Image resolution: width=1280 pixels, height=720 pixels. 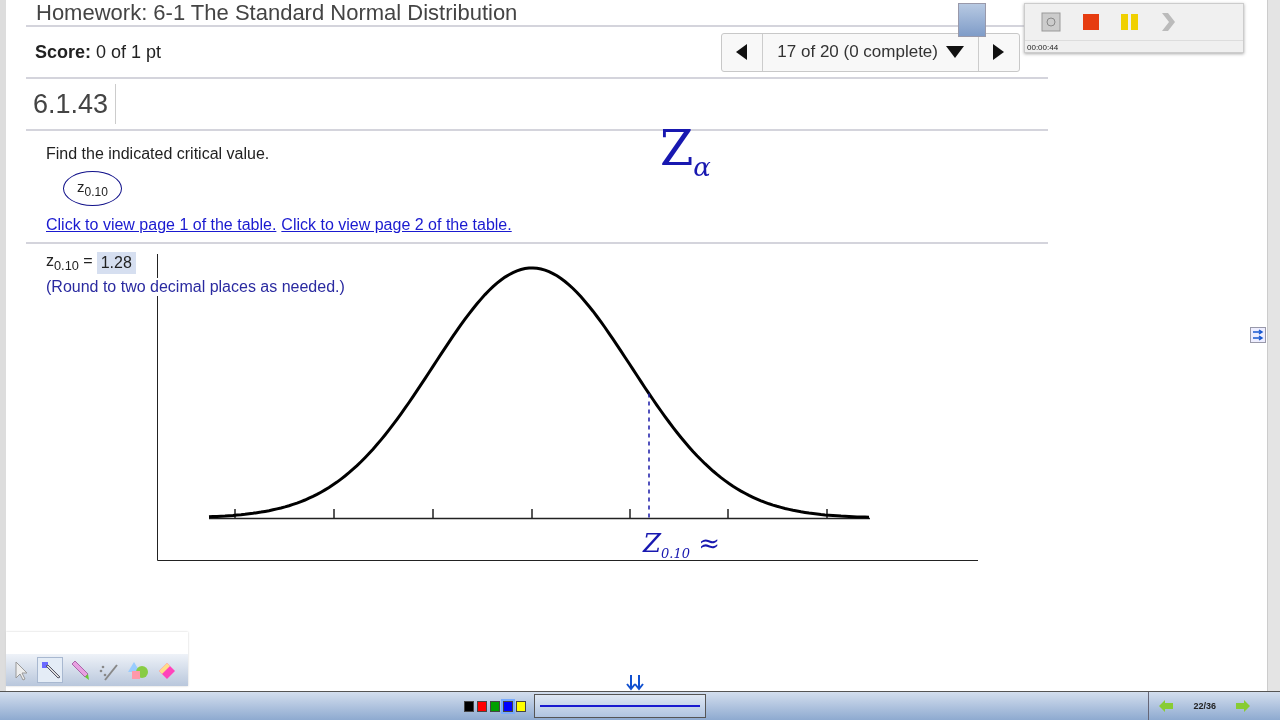 I want to click on table-link: Click to view page 2 of the table., so click(x=396, y=225).